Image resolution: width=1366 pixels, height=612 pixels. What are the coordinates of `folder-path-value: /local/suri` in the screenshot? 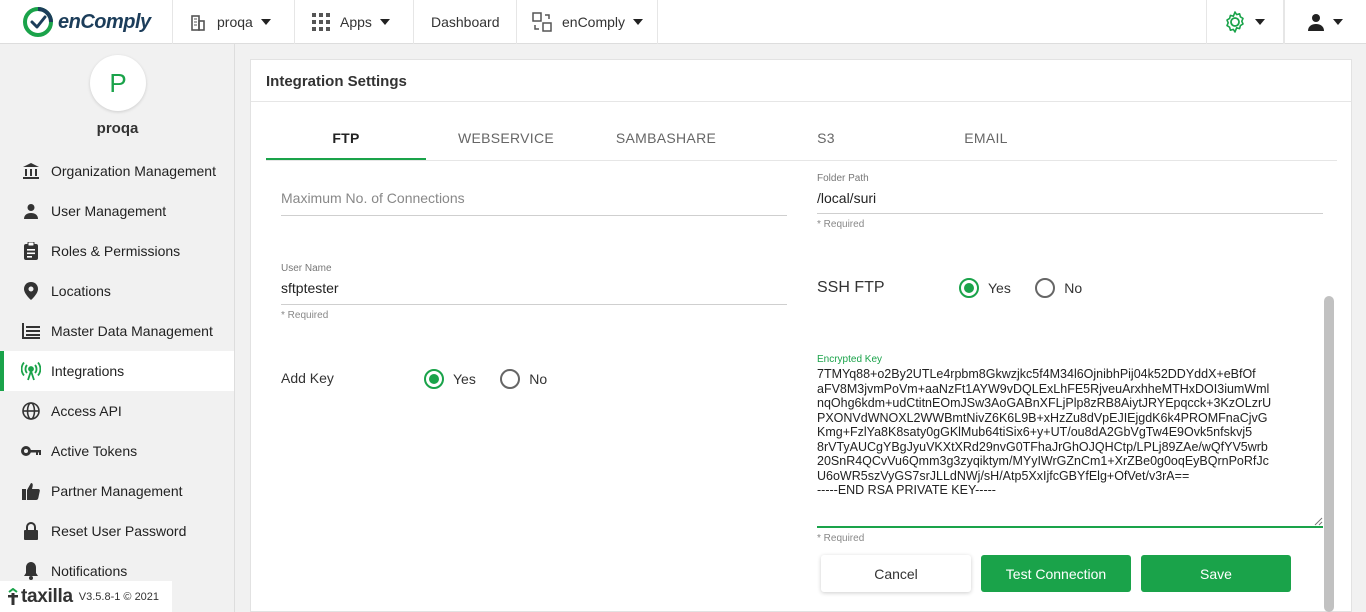 It's located at (847, 198).